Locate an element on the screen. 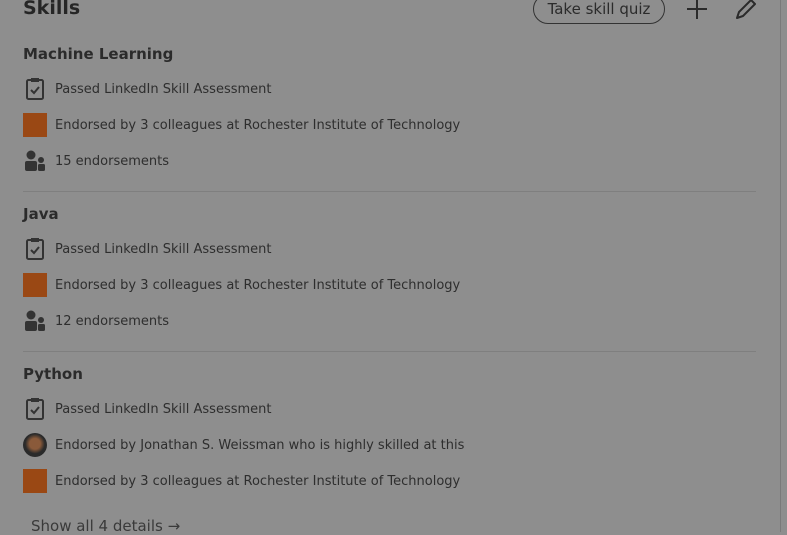 This screenshot has height=535, width=787. pencil-icon is located at coordinates (746, 9).